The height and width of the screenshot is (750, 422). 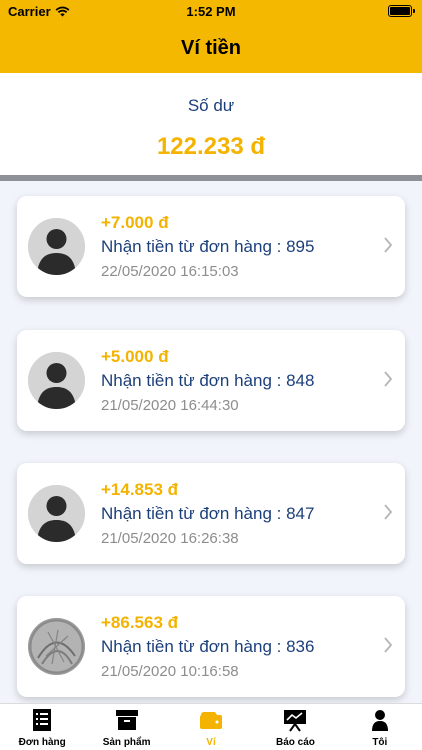 What do you see at coordinates (42, 720) in the screenshot?
I see `document-list-icon` at bounding box center [42, 720].